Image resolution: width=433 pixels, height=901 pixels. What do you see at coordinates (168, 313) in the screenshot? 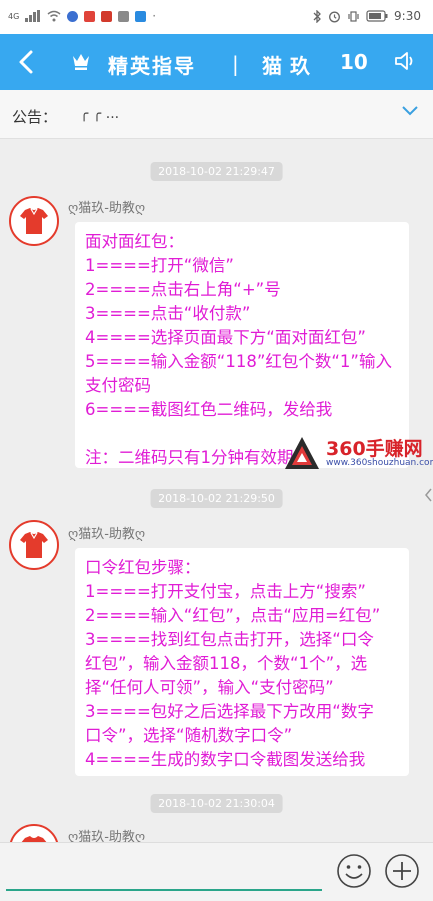
I see `message-line: 3====点击“收付款”` at bounding box center [168, 313].